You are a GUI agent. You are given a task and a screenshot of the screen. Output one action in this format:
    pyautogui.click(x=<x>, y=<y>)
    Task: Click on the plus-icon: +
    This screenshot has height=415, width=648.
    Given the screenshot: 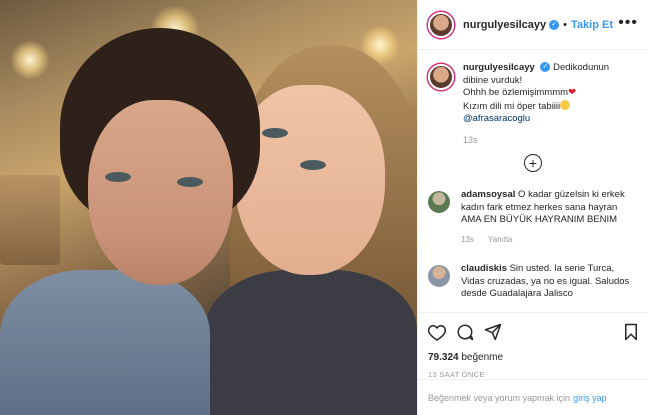 What is the action you would take?
    pyautogui.click(x=533, y=163)
    